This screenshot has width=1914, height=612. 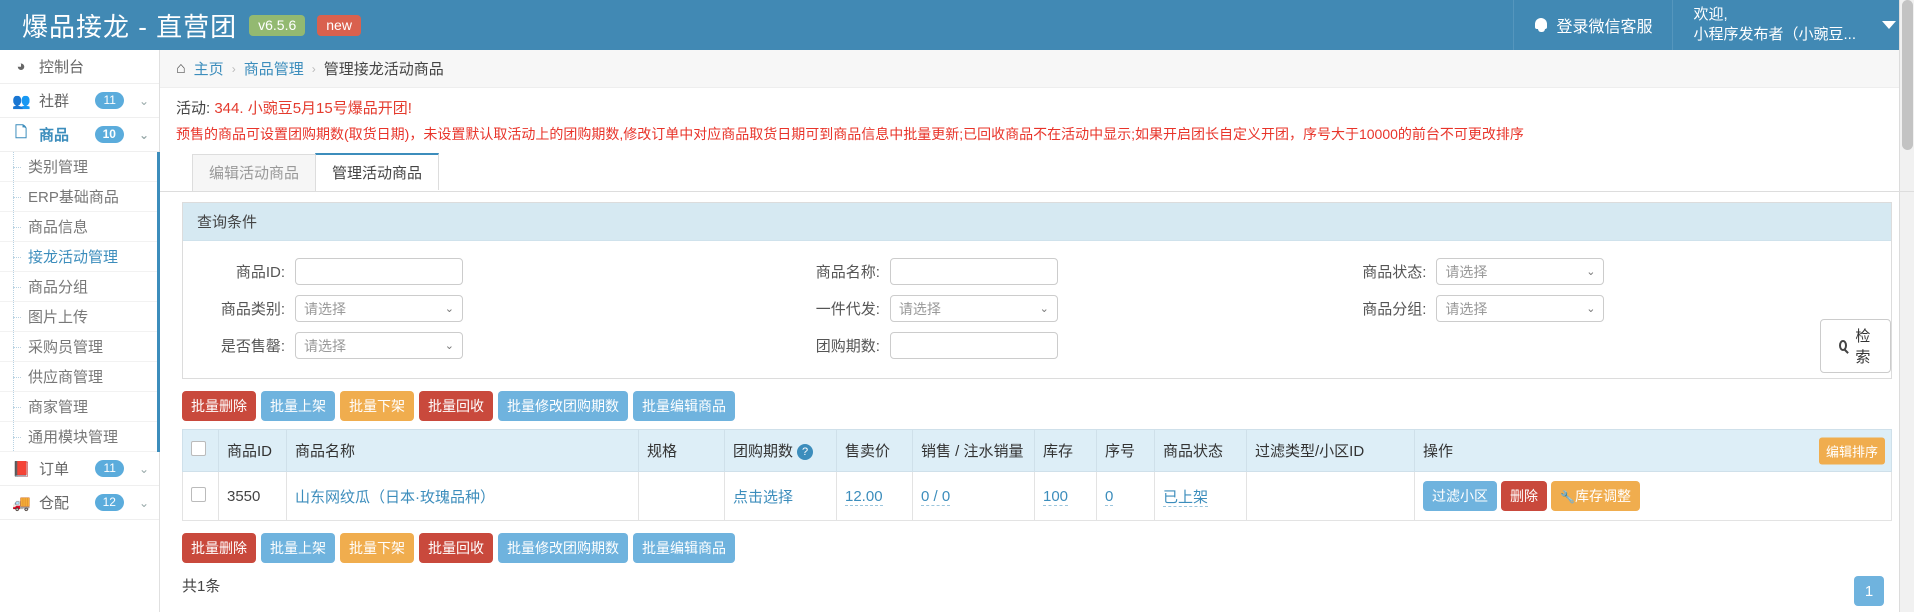 What do you see at coordinates (1438, 451) in the screenshot?
I see `th-operations-label: 操作` at bounding box center [1438, 451].